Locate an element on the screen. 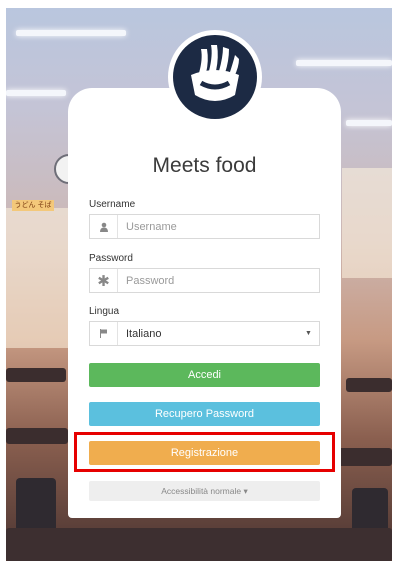 The image size is (398, 569). page-title: Meets food is located at coordinates (204, 165).